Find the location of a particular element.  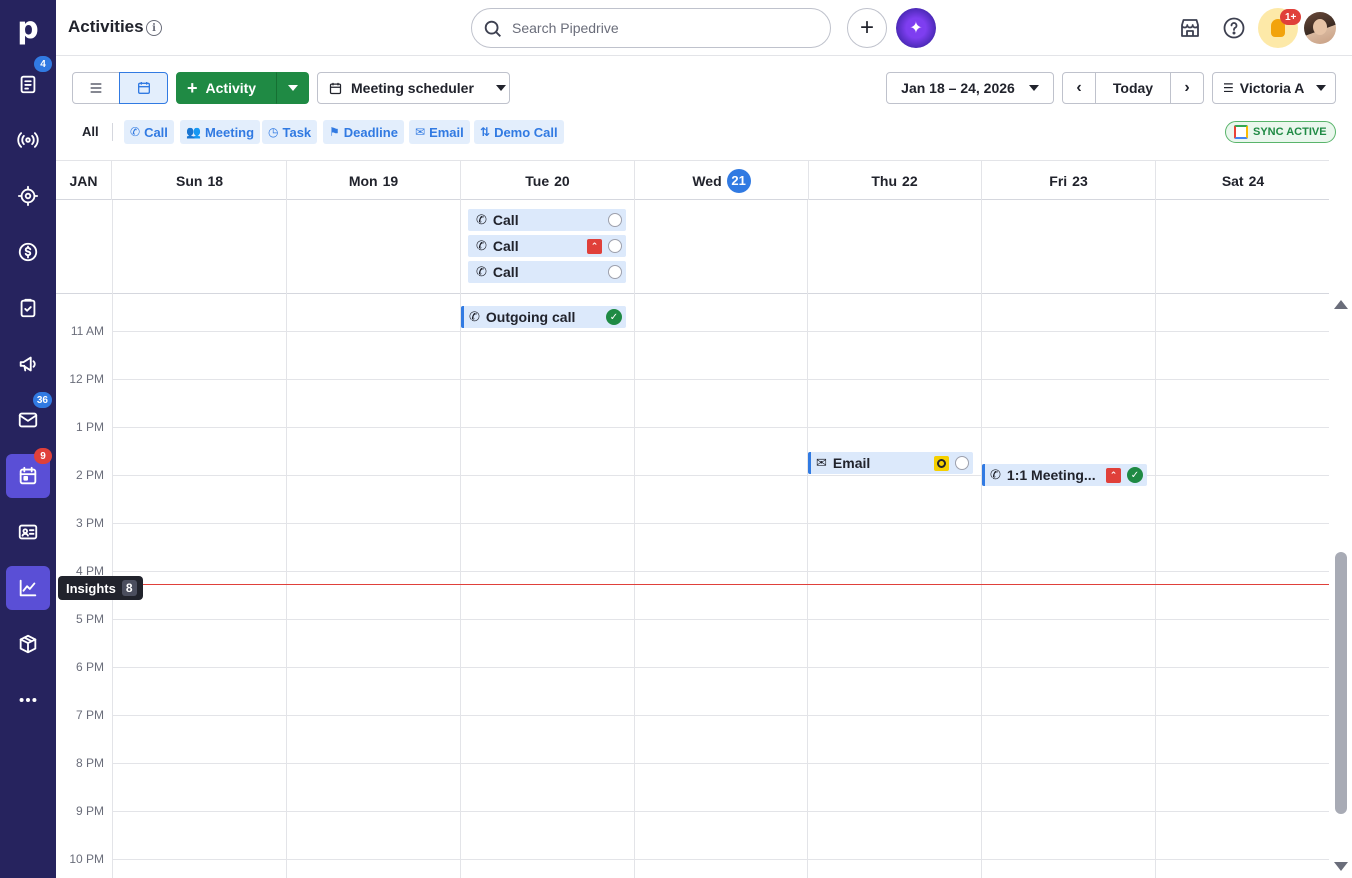

sidebar-item-target is located at coordinates (28, 196).